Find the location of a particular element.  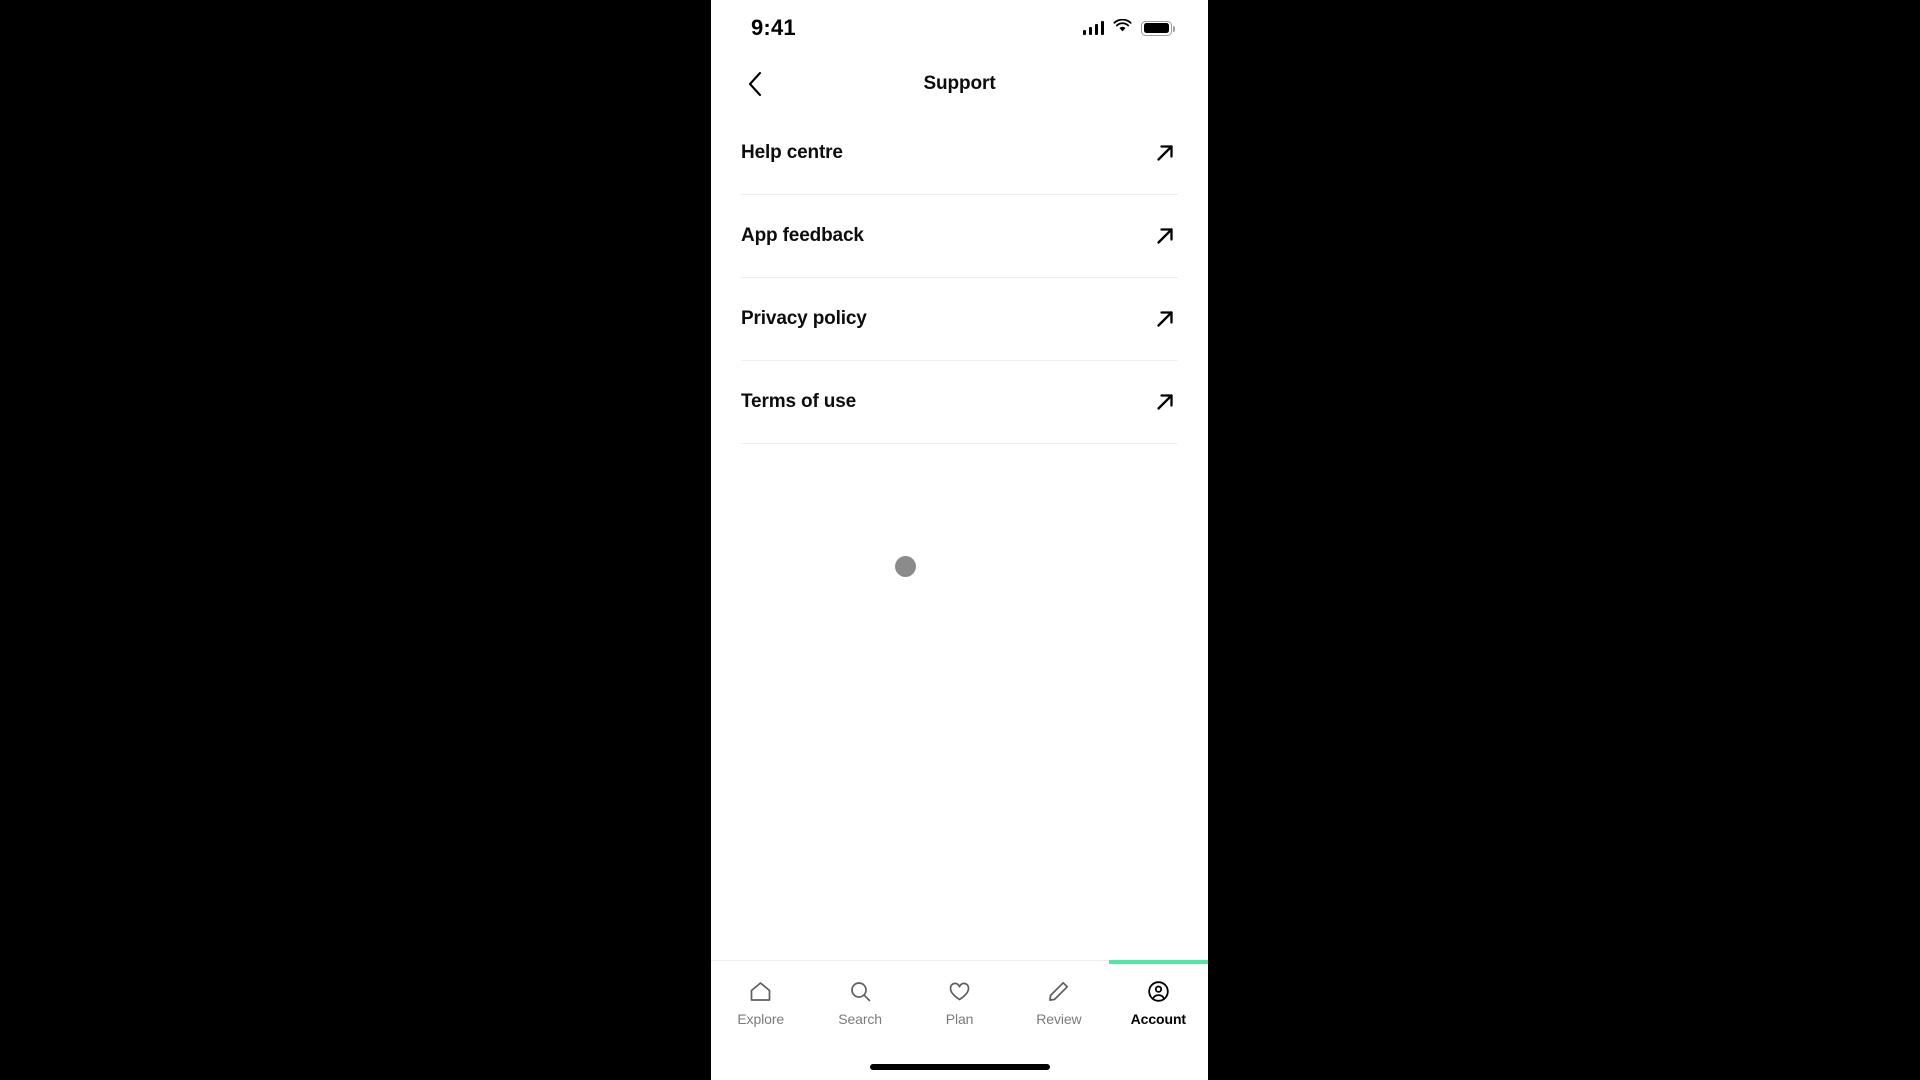

tab-search: Search is located at coordinates (859, 1003).